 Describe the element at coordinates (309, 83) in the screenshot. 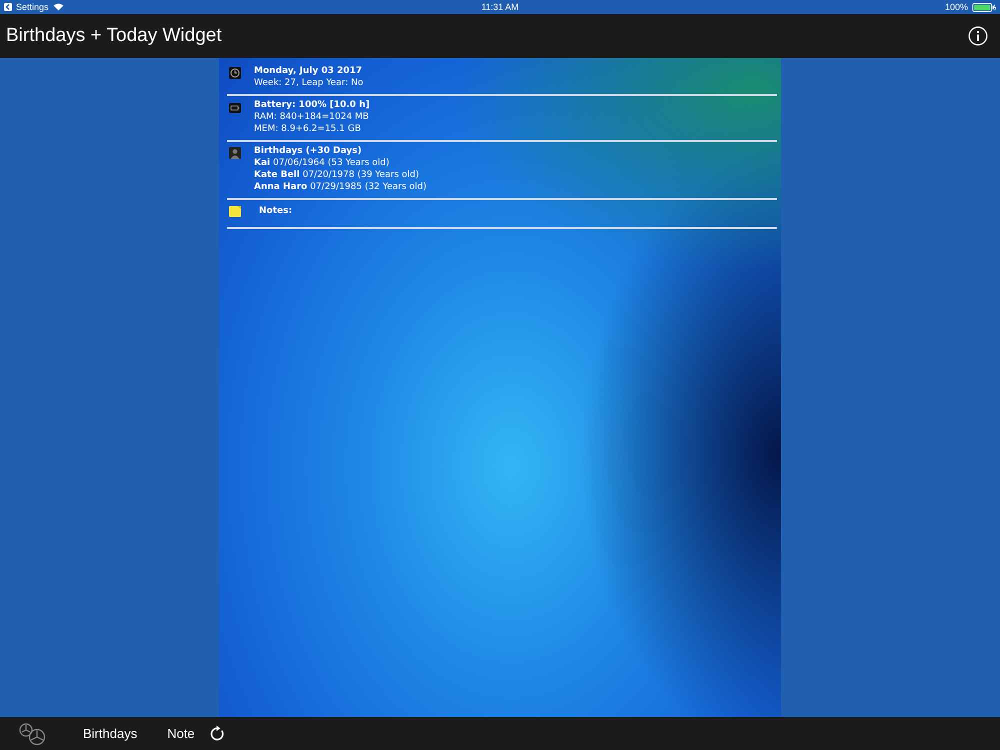

I see `section-line: Week: 27, Leap Year: No` at that location.